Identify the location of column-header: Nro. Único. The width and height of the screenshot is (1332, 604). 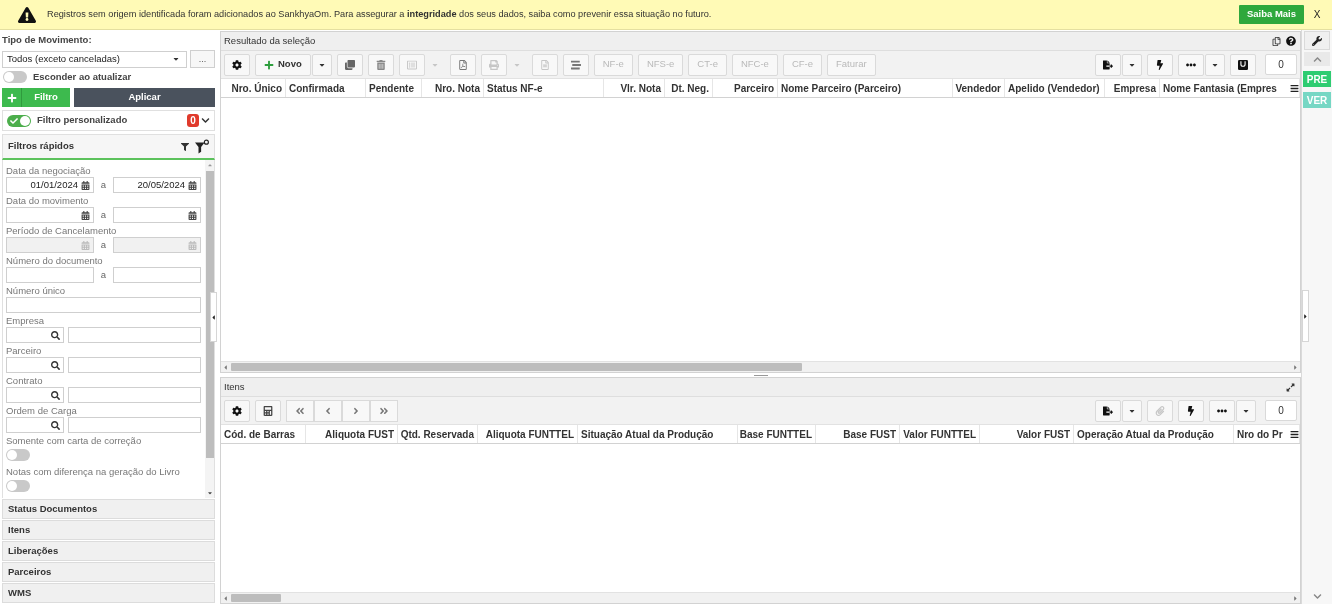
(253, 88).